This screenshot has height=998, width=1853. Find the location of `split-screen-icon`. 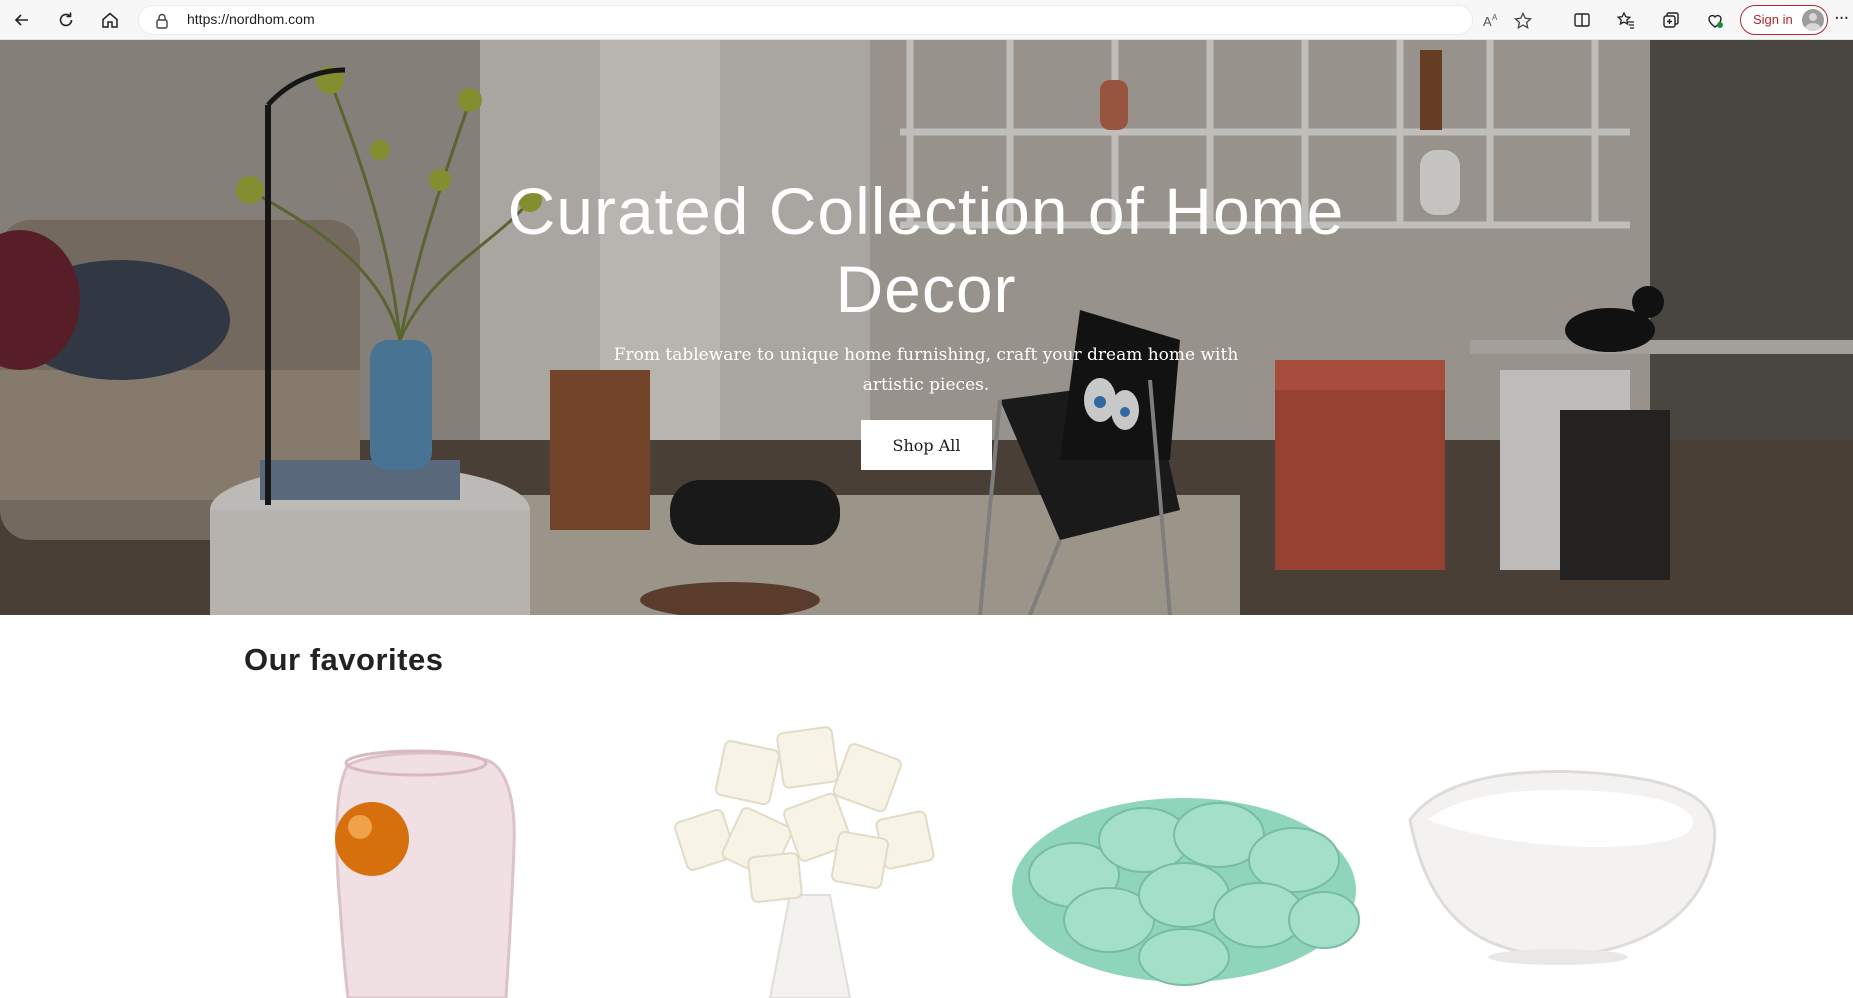

split-screen-icon is located at coordinates (1582, 20).